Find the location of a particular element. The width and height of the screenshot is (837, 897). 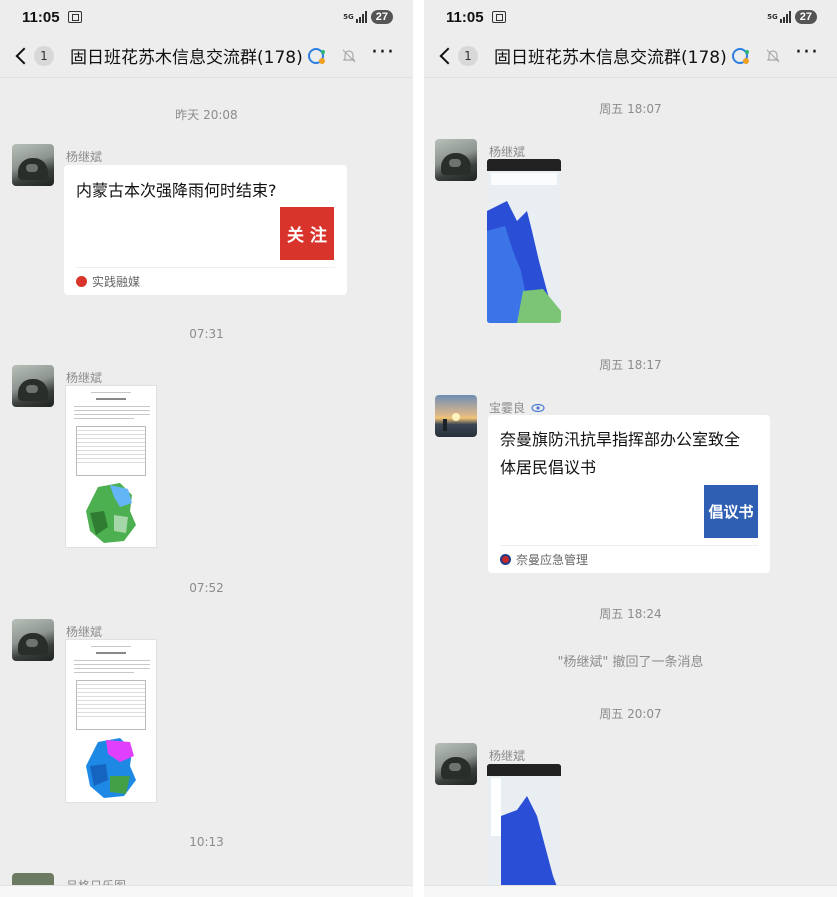

article-card: 奈曼旗防汛抗旱指挥部办公室致全 体居民倡议书 倡议书 奈曼应急管理 is located at coordinates (629, 494).